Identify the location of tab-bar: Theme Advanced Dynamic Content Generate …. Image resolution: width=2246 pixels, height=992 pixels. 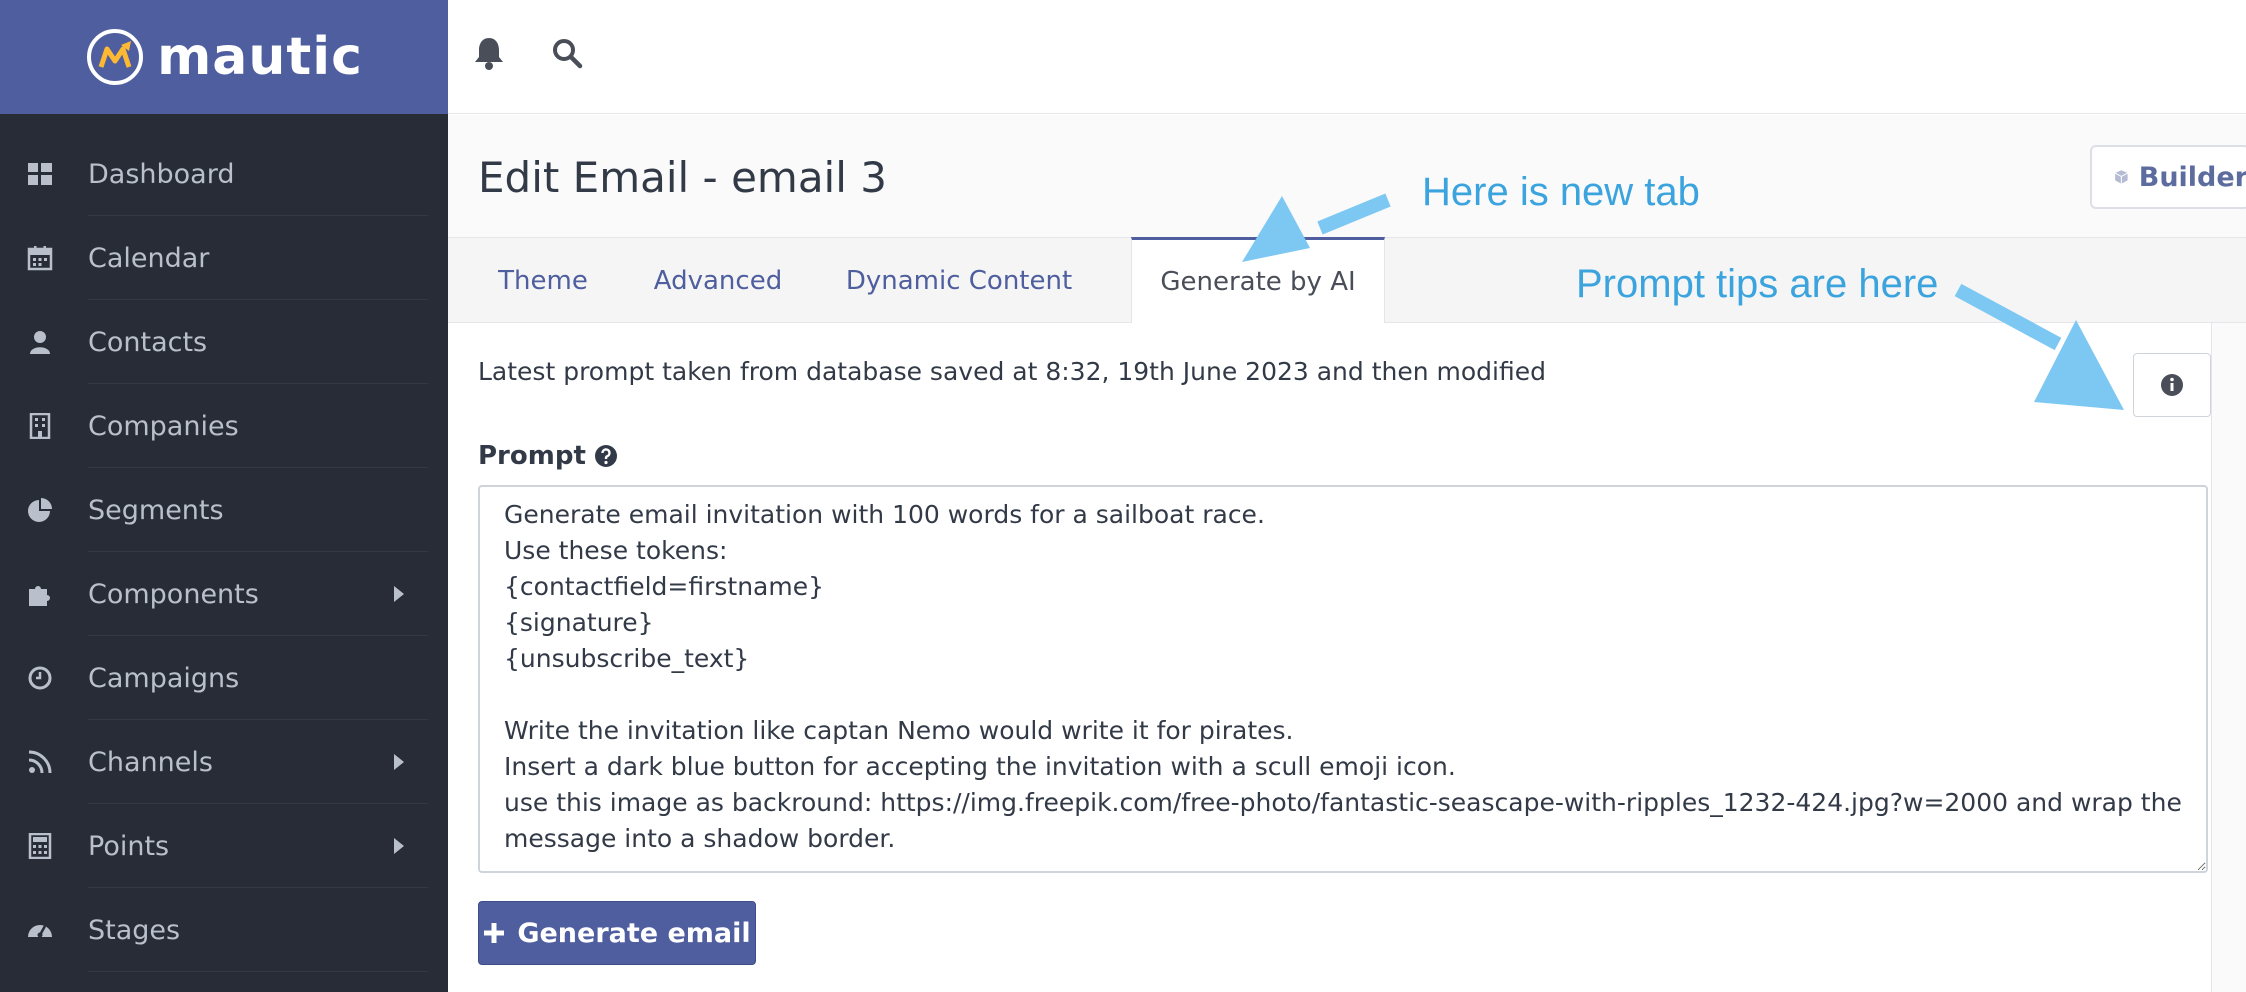
(1347, 280).